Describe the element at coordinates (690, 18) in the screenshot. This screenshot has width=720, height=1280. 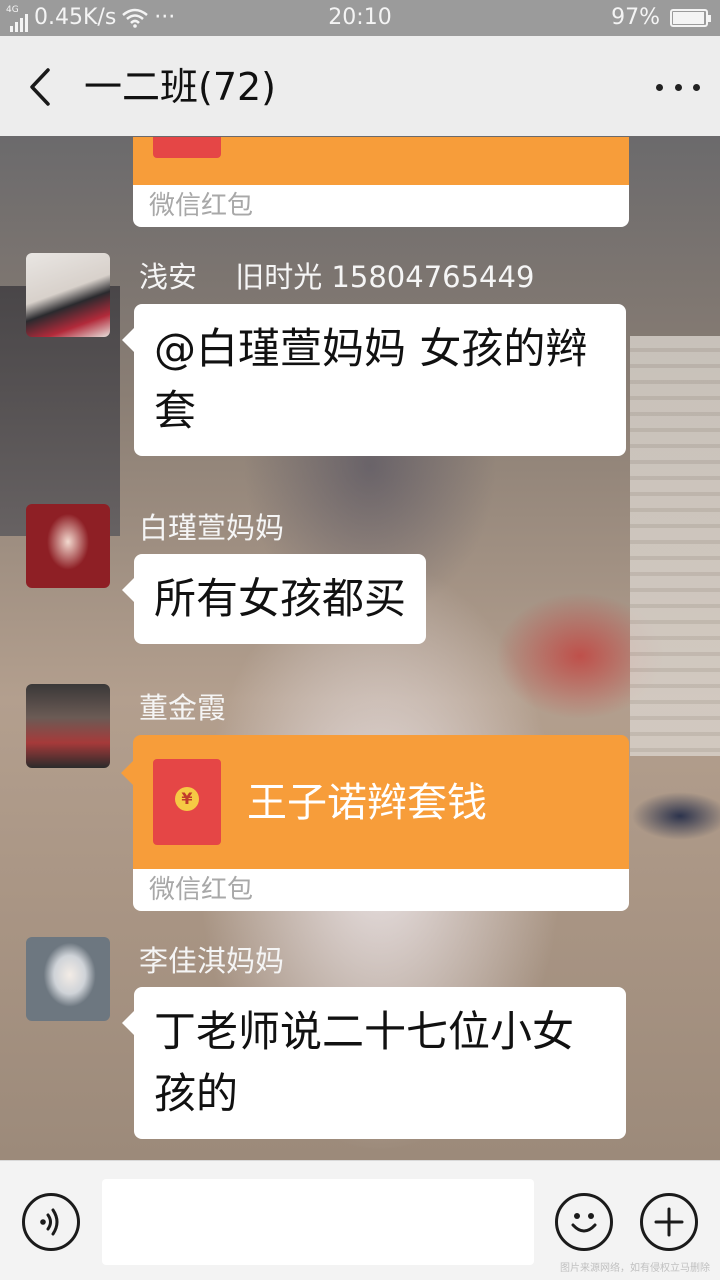
I see `battery-icon` at that location.